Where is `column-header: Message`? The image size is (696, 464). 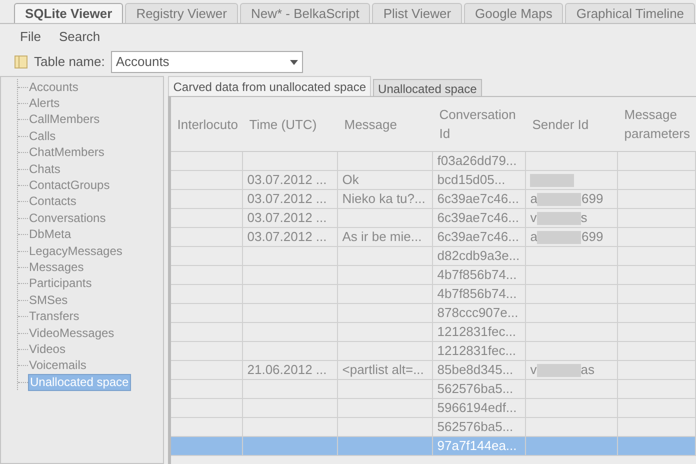 column-header: Message is located at coordinates (386, 124).